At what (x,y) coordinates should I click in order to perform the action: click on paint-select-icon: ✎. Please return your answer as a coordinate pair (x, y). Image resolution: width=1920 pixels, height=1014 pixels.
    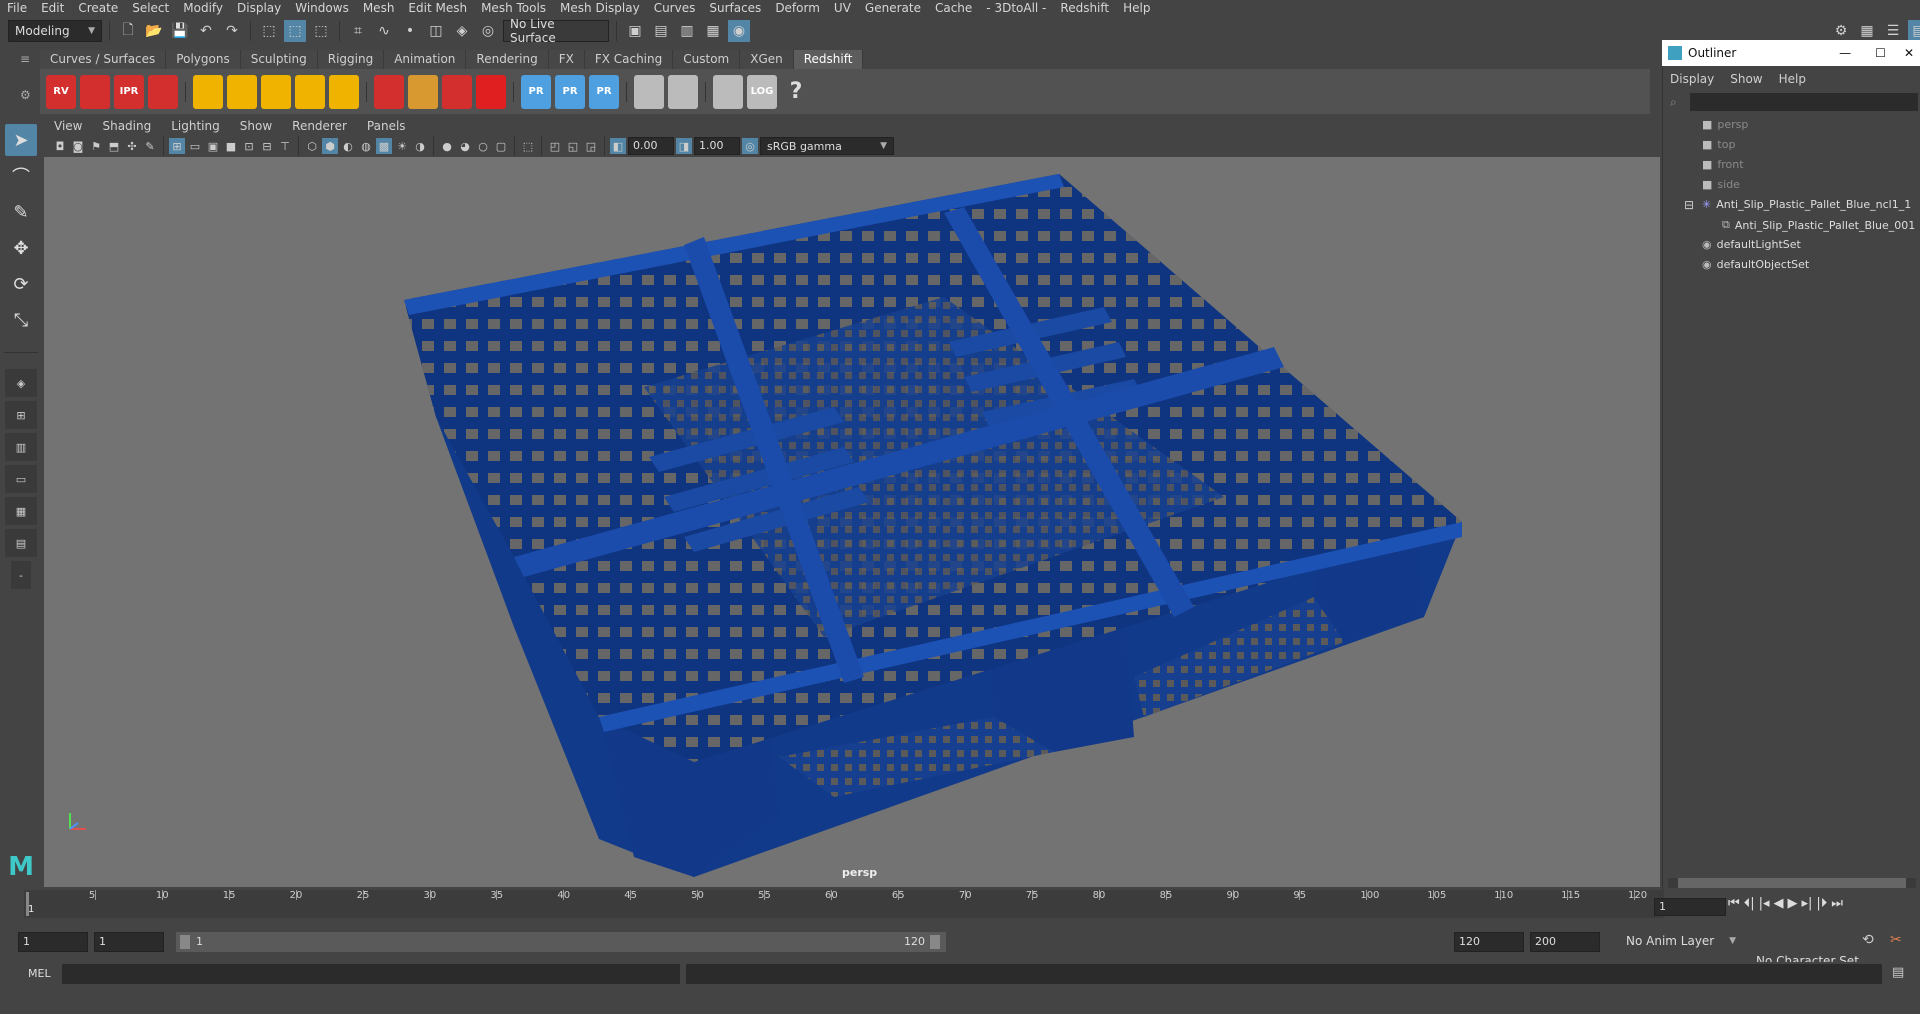
    Looking at the image, I should click on (21, 212).